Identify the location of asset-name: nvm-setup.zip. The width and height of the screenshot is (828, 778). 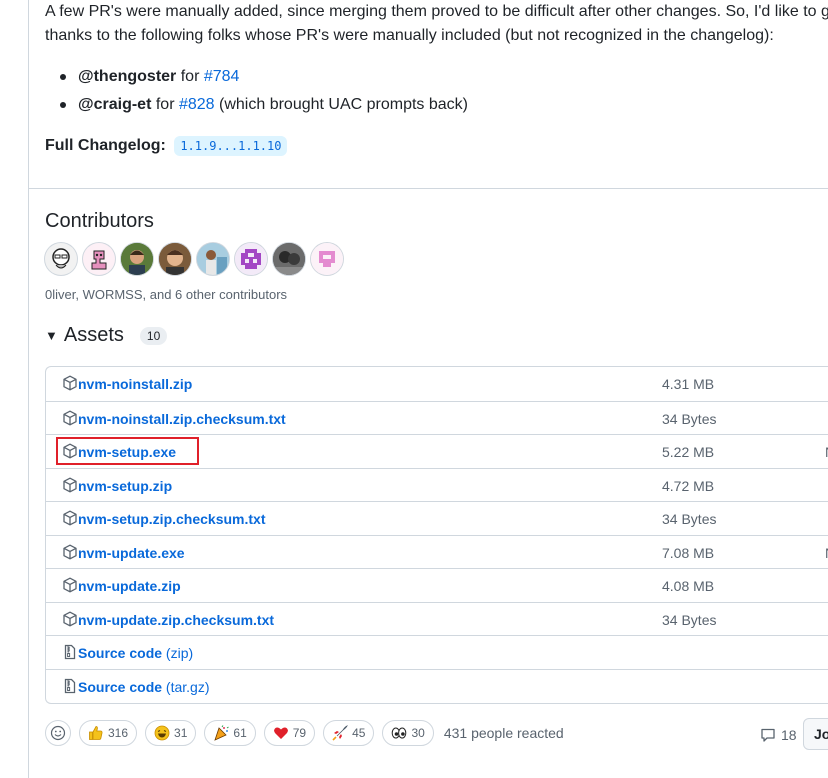
(125, 485).